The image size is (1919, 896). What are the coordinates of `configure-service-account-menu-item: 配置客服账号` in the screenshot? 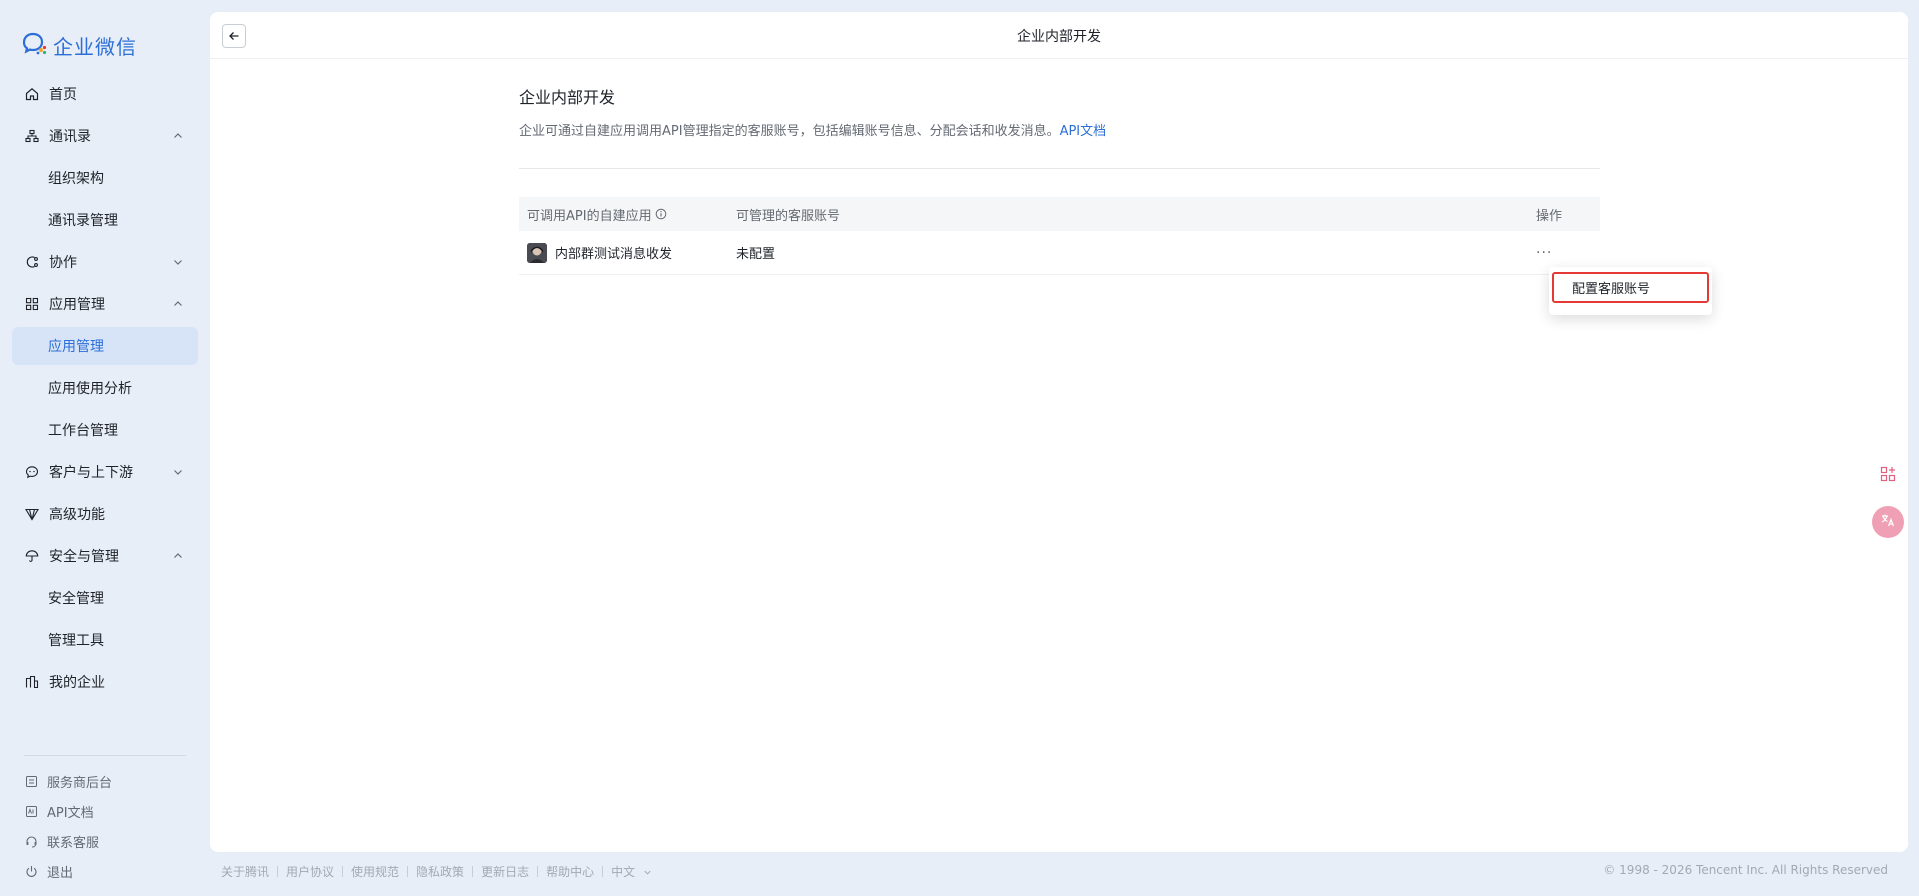 It's located at (1630, 287).